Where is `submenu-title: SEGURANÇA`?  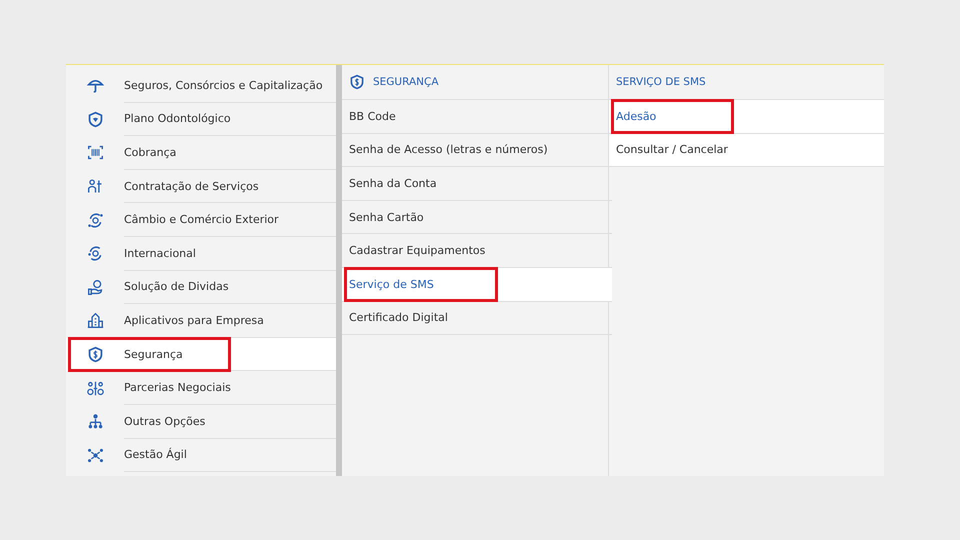 submenu-title: SEGURANÇA is located at coordinates (406, 82).